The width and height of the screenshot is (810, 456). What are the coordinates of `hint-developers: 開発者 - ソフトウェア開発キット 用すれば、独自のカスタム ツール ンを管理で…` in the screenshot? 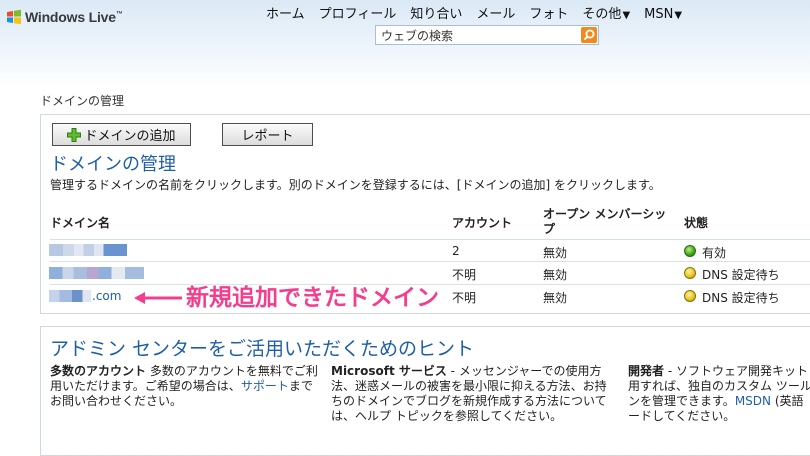 It's located at (719, 393).